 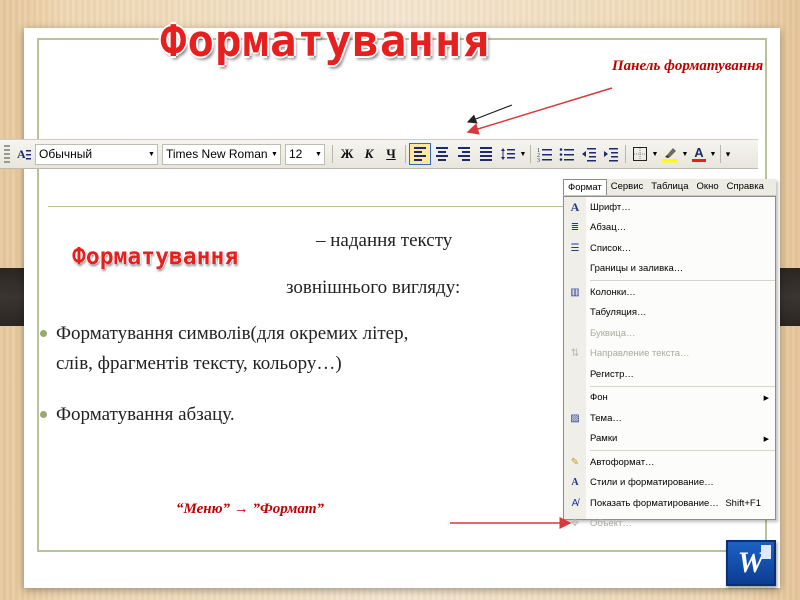 I want to click on panel-label: Панель форматування, so click(x=688, y=66).